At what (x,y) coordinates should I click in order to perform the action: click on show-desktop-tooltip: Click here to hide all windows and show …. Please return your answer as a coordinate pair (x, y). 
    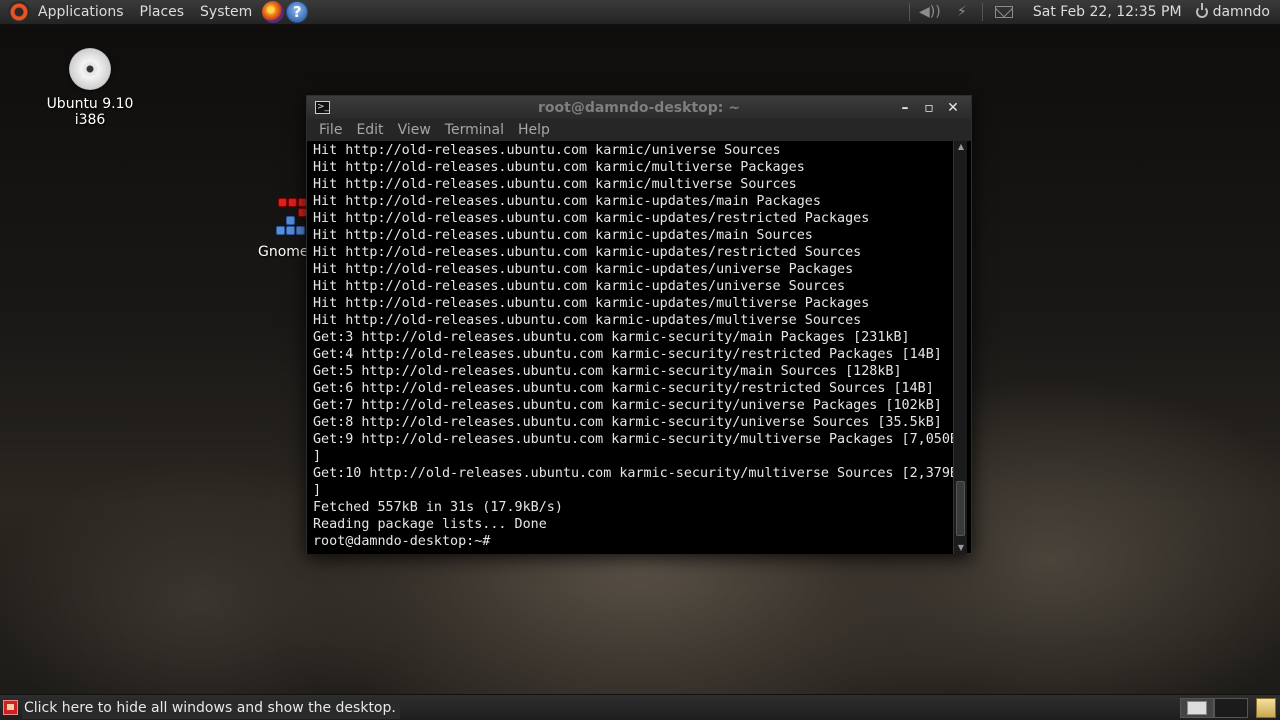
    Looking at the image, I should click on (211, 707).